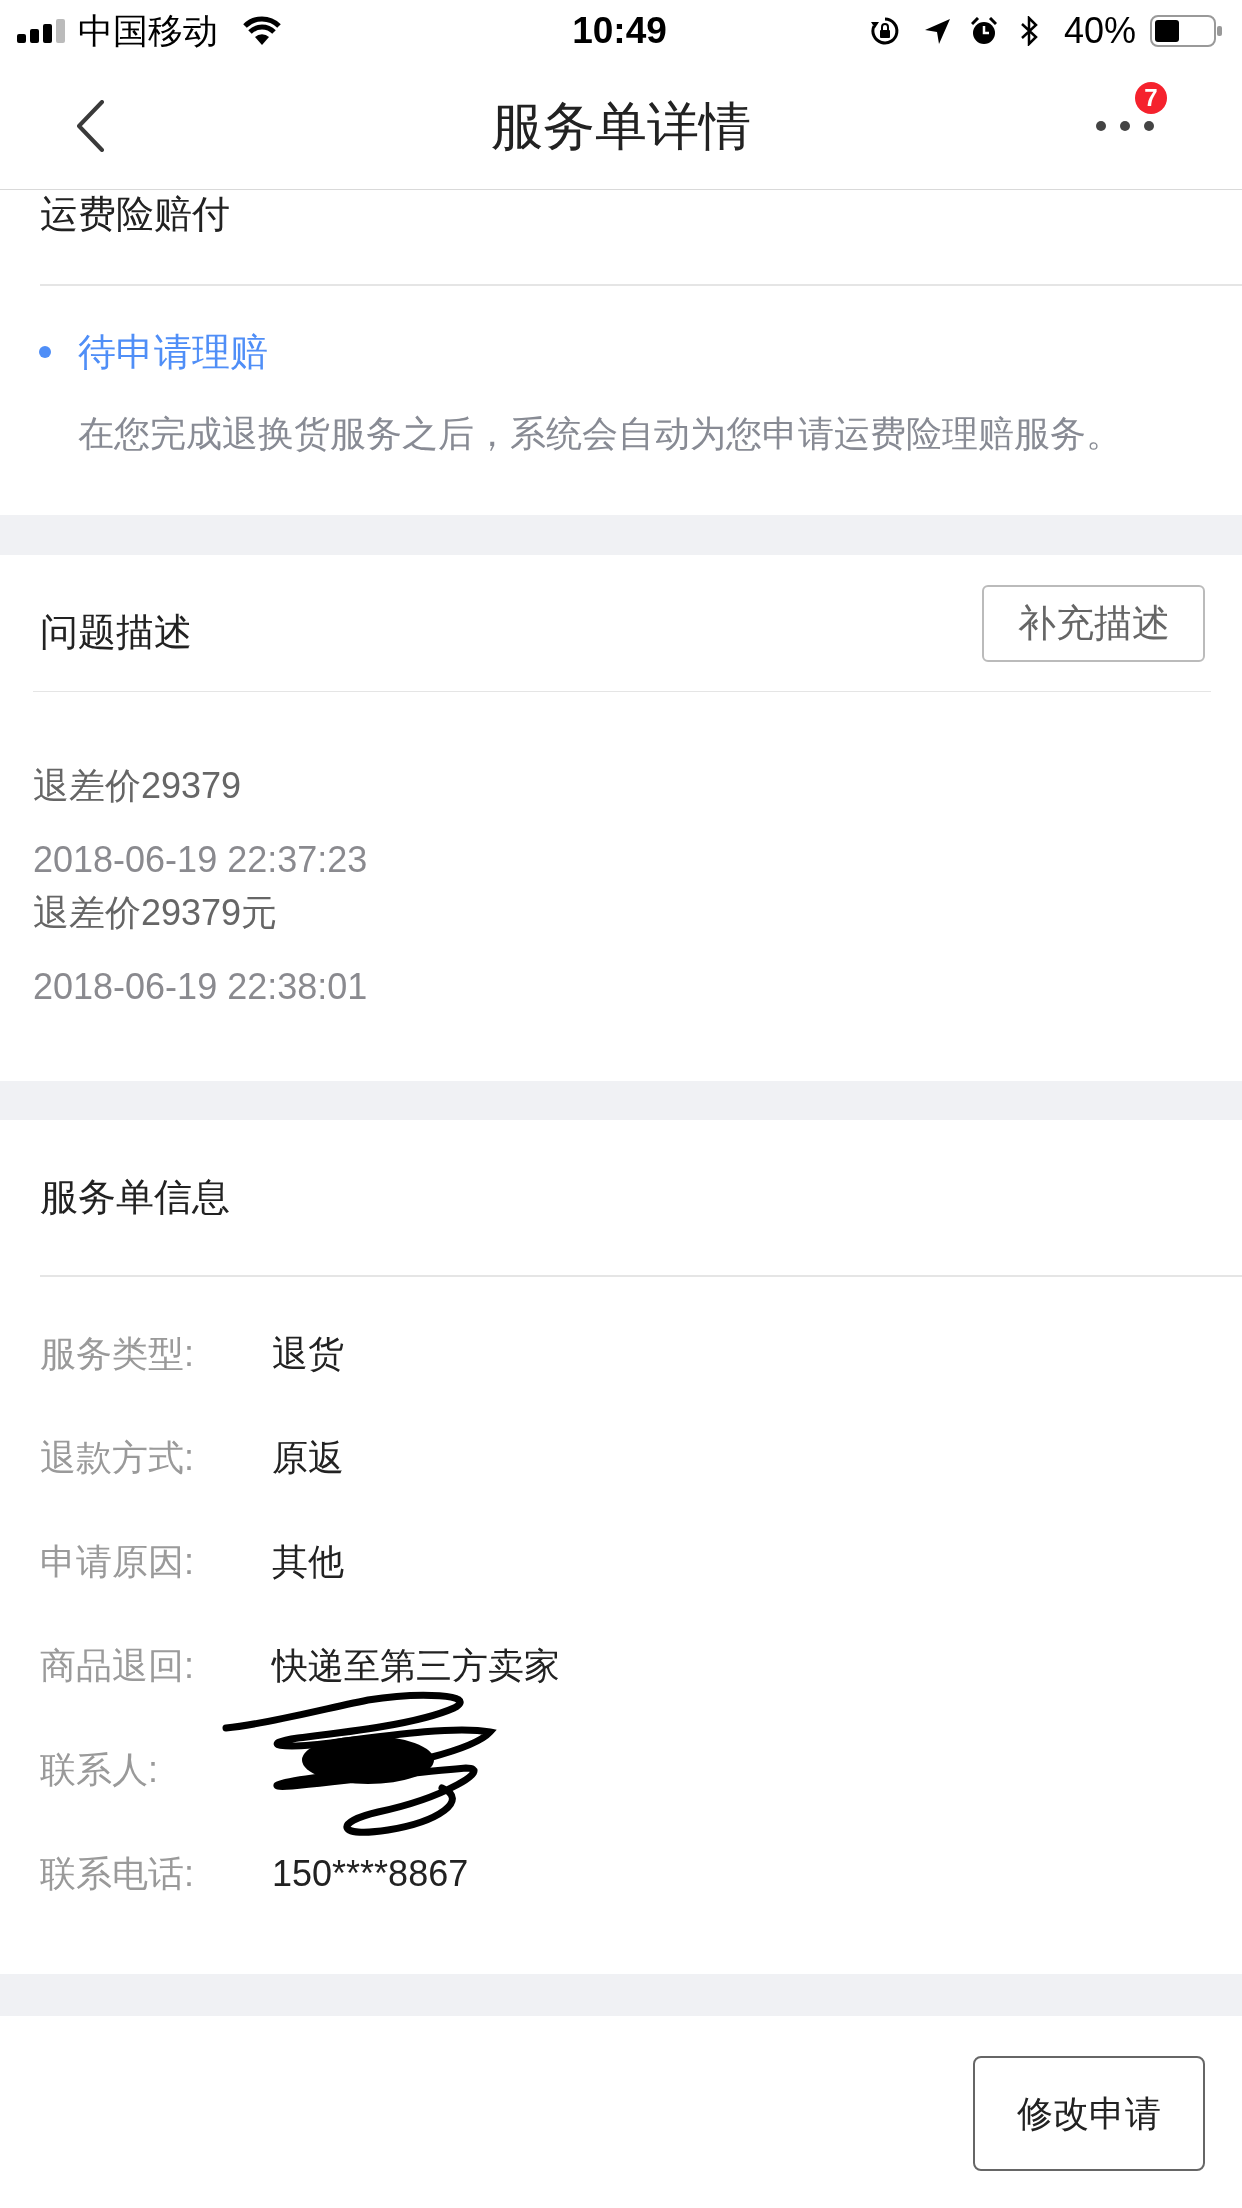 This screenshot has height=2208, width=1242. Describe the element at coordinates (600, 433) in the screenshot. I see `claim-description: 在您完成退换货服务之后，系统会自动为您申请运费险理赔服务。` at that location.